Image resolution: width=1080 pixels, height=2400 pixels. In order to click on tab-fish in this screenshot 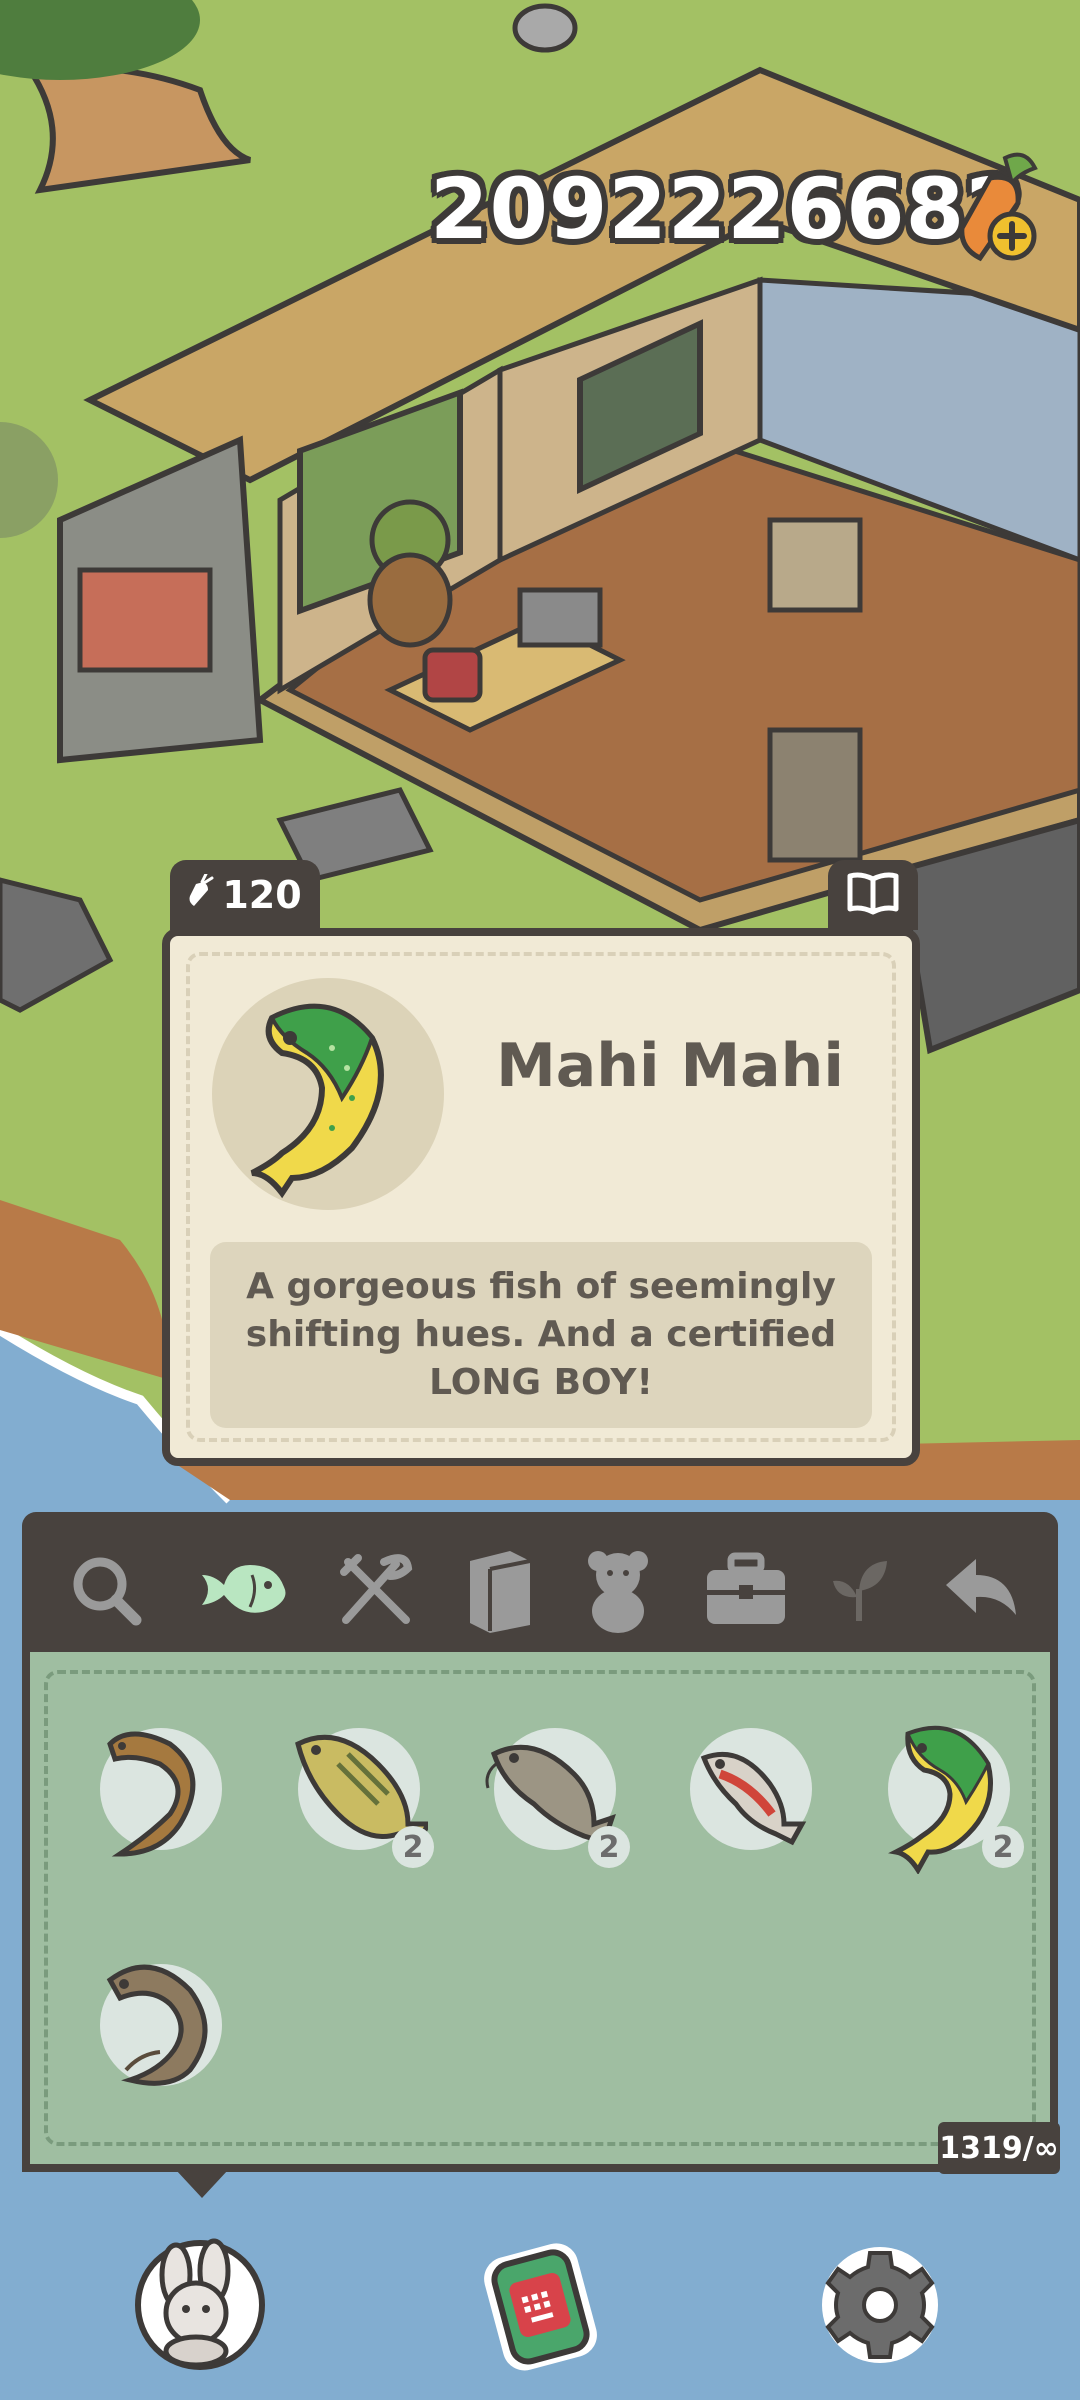, I will do `click(242, 1590)`.